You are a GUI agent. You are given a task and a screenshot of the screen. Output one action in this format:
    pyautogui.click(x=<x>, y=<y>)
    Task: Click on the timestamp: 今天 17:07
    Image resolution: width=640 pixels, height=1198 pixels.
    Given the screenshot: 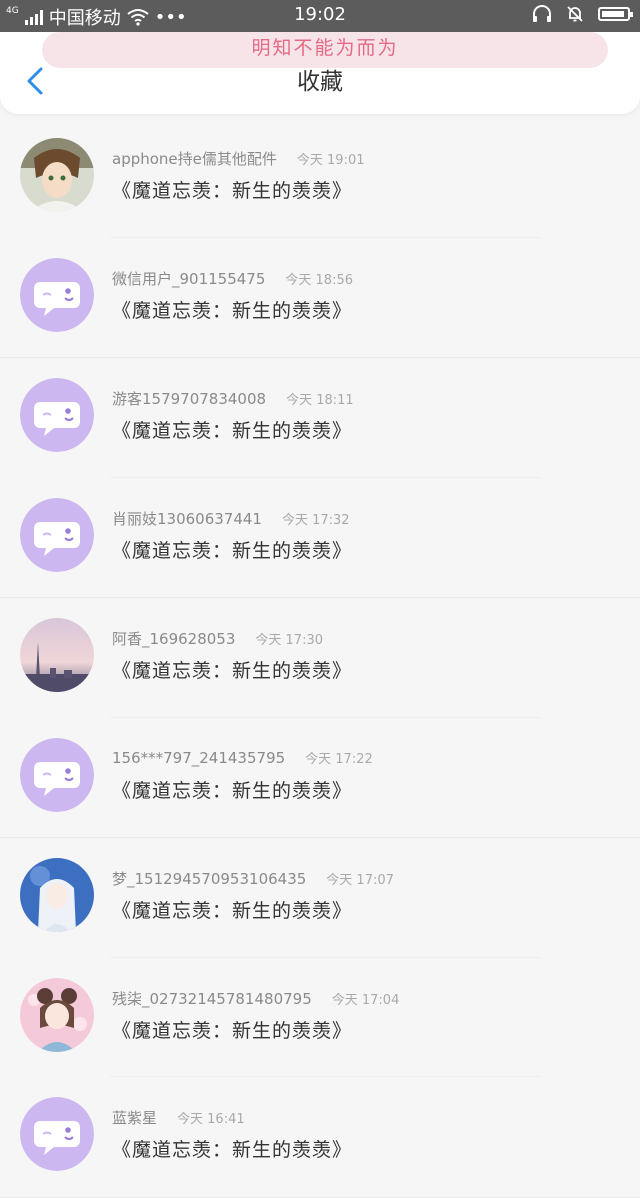 What is the action you would take?
    pyautogui.click(x=360, y=880)
    